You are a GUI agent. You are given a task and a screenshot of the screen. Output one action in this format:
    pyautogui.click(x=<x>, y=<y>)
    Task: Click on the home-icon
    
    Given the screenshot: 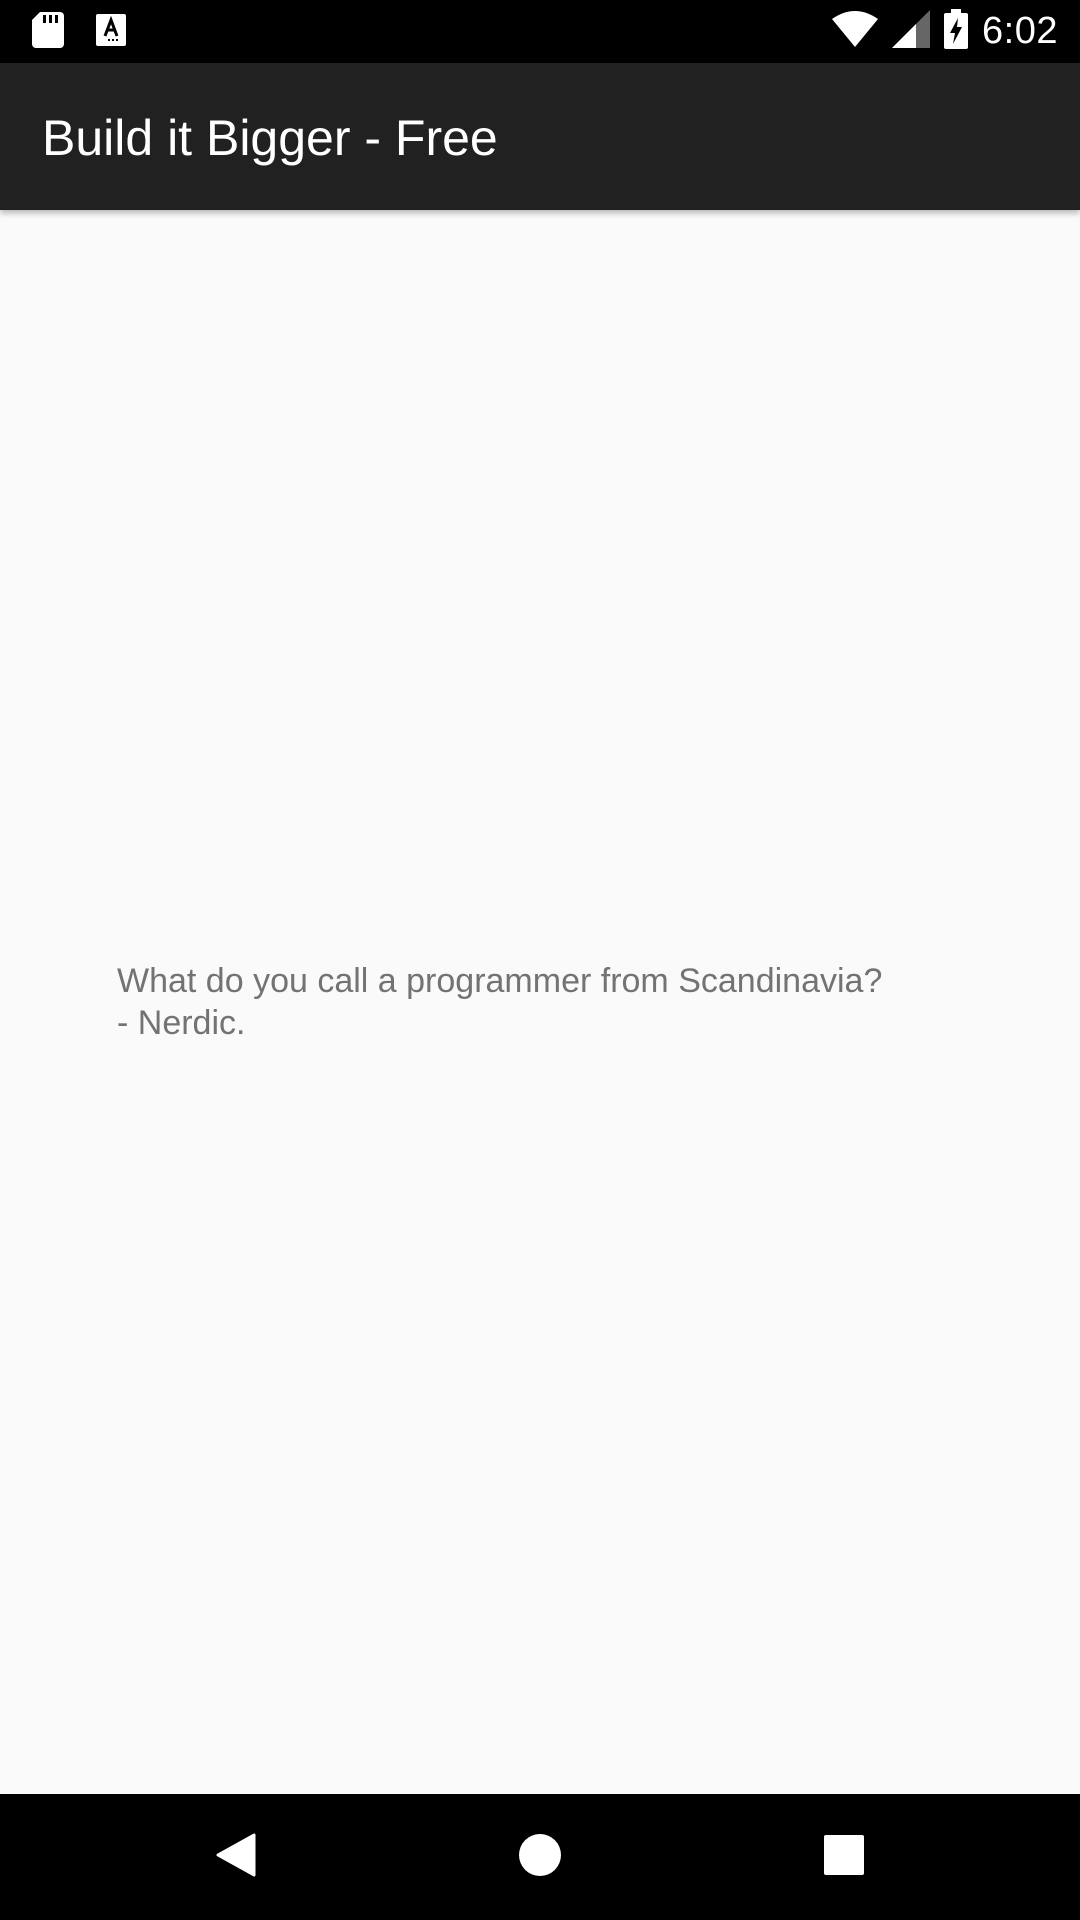 What is the action you would take?
    pyautogui.click(x=540, y=1857)
    